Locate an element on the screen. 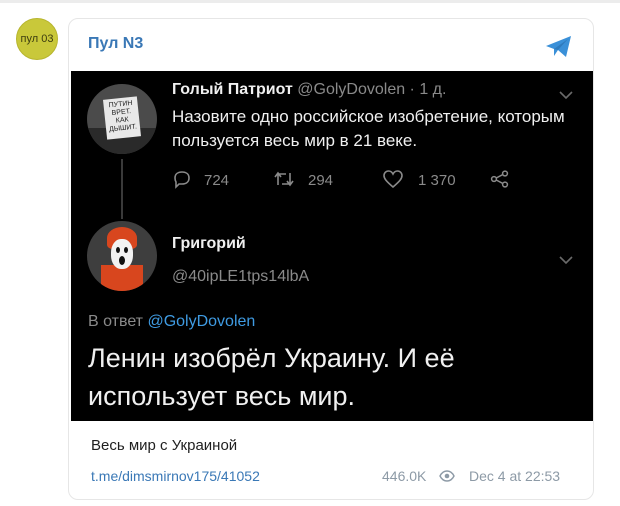 The width and height of the screenshot is (620, 506). protest-sign: ПУТИН ВРЕТ. КАК ДЫШИТ. is located at coordinates (122, 118).